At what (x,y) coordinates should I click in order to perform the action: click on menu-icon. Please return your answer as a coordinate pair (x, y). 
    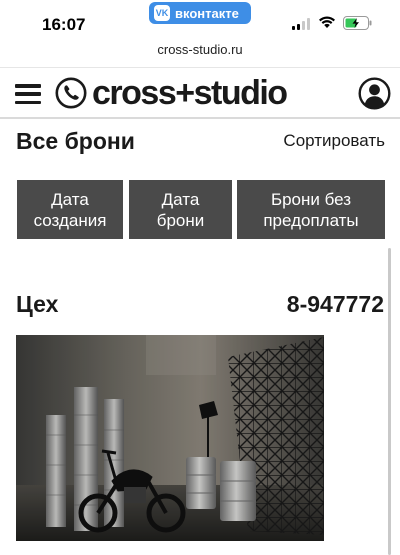
    Looking at the image, I should click on (28, 94).